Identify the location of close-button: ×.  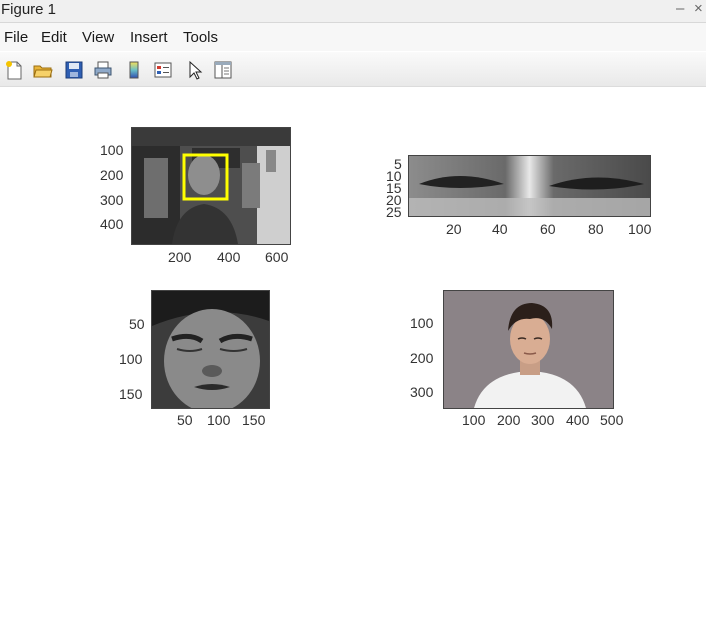
(698, 8).